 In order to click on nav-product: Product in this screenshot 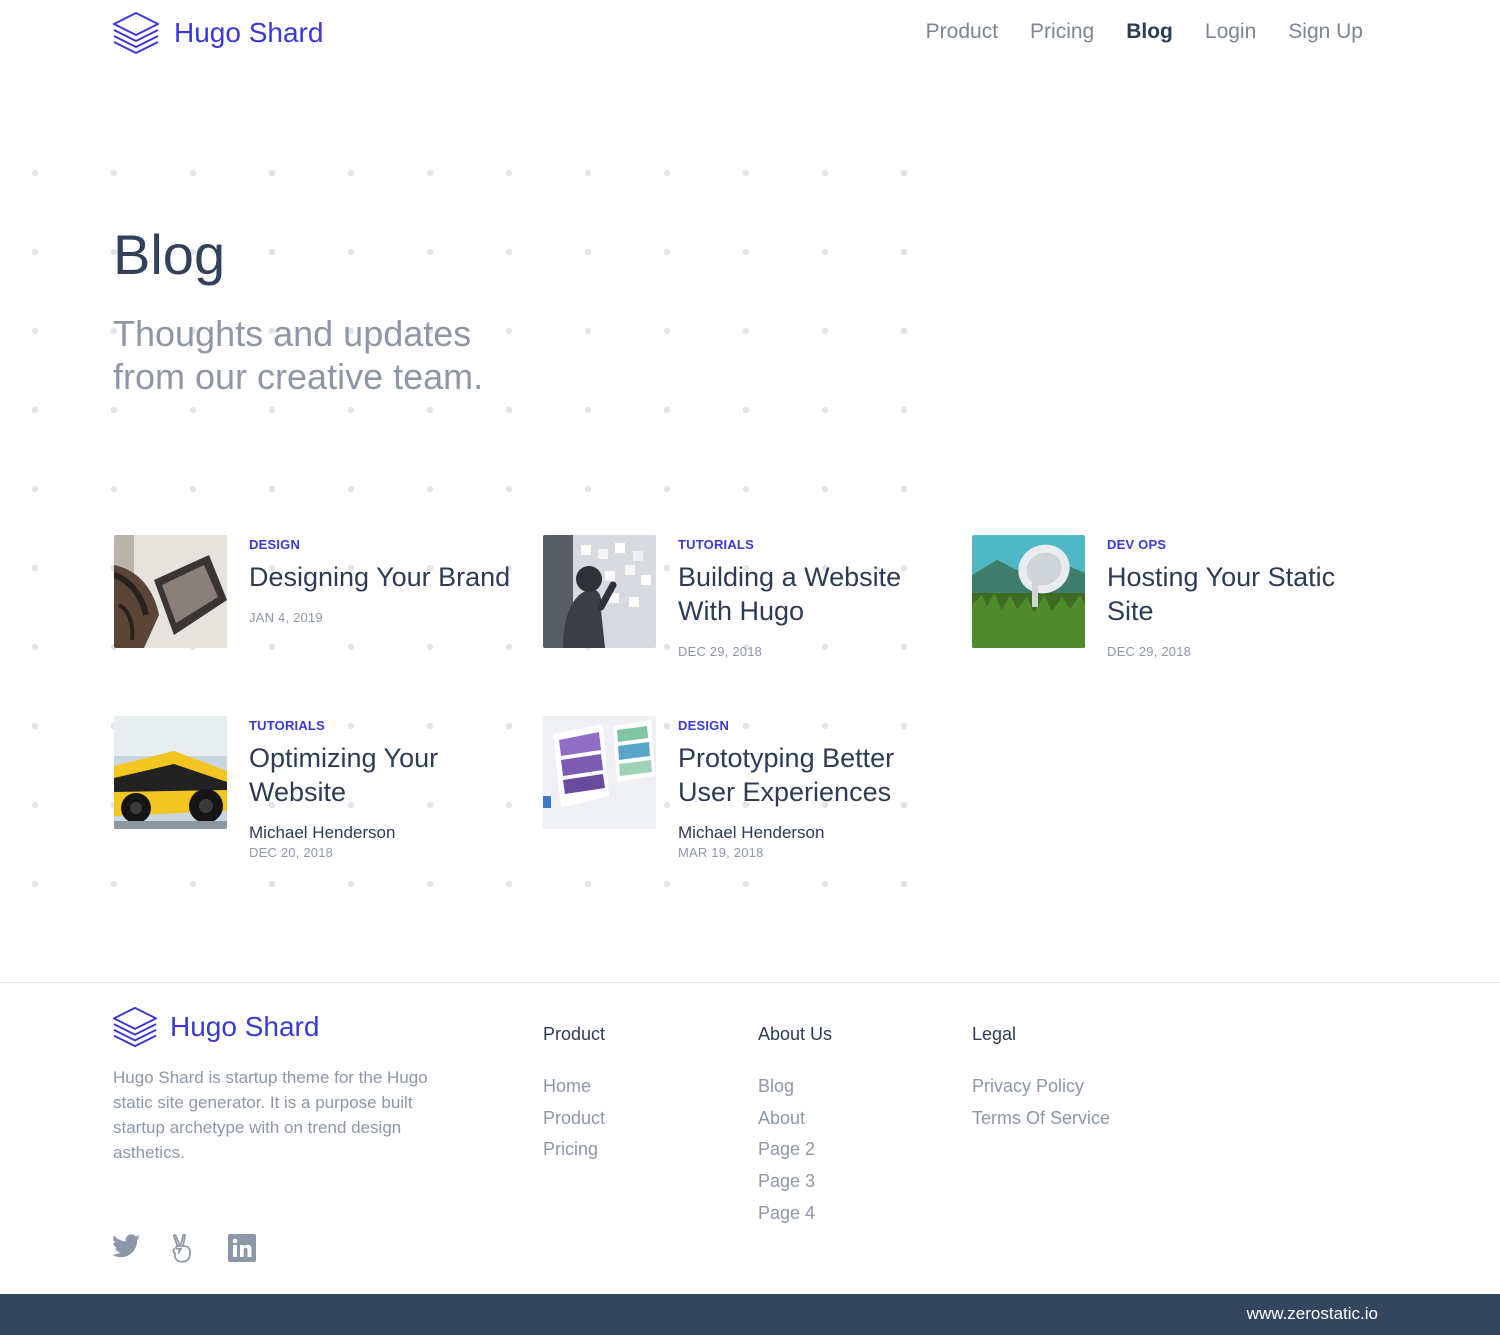, I will do `click(962, 32)`.